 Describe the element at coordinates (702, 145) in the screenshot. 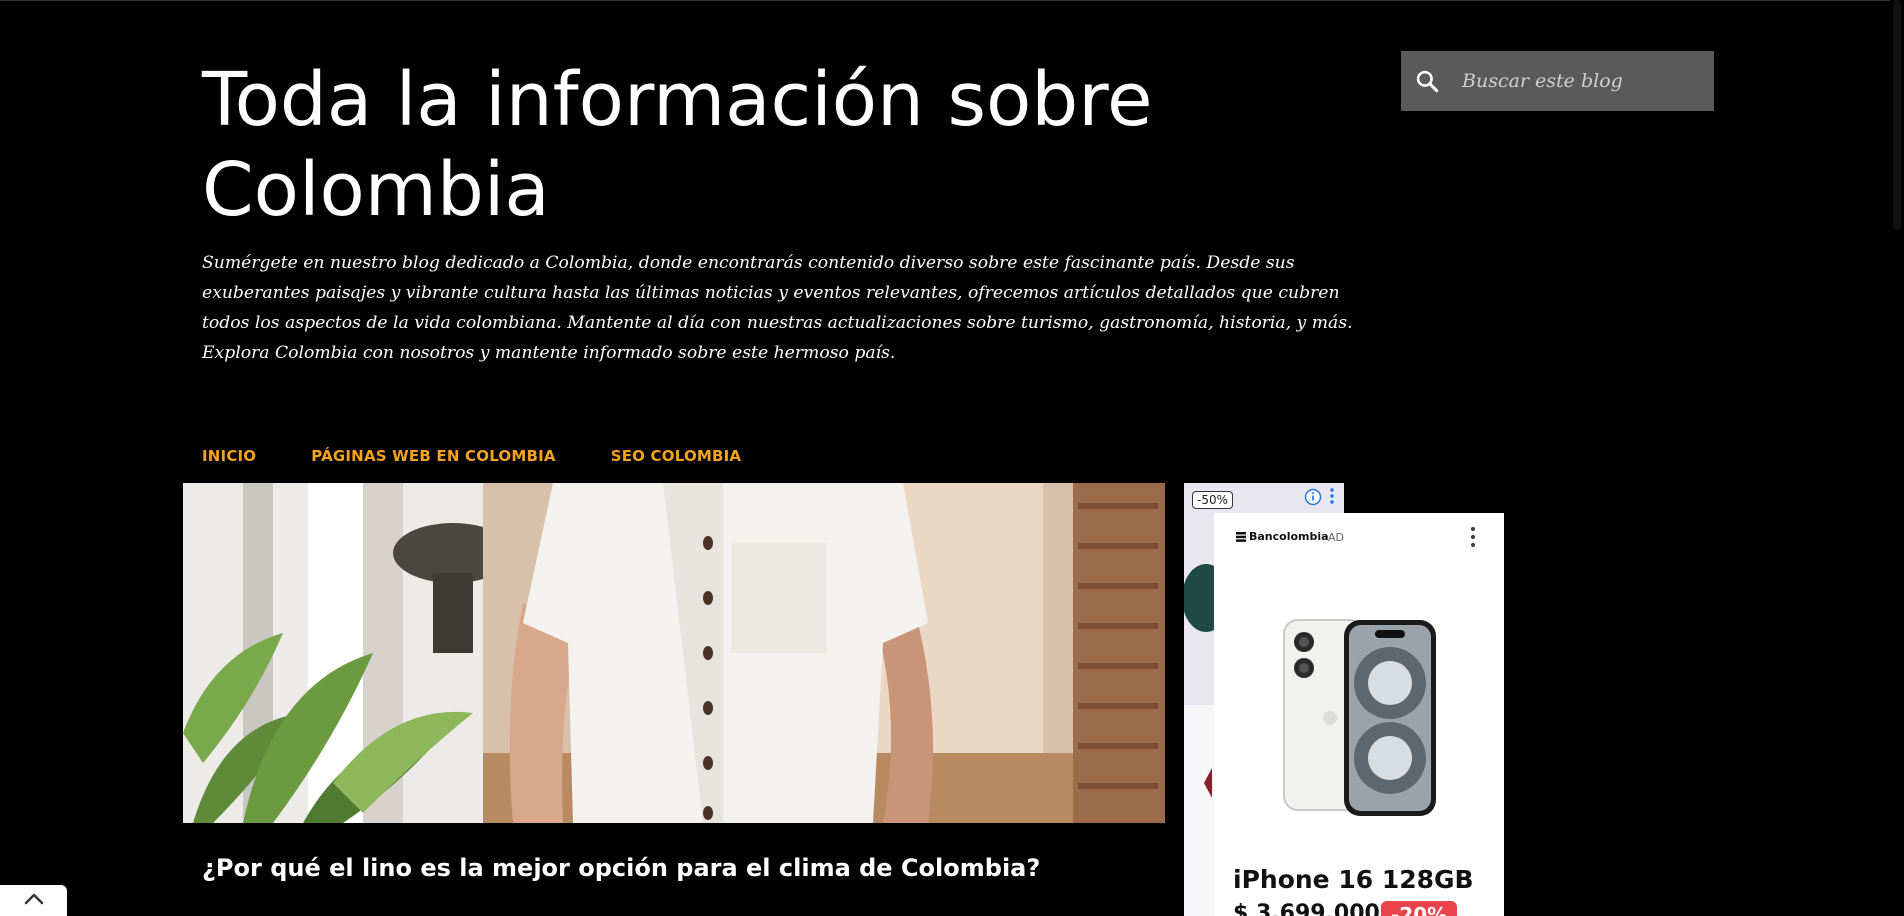

I see `blog-title: Toda la información sobre Colombia` at that location.